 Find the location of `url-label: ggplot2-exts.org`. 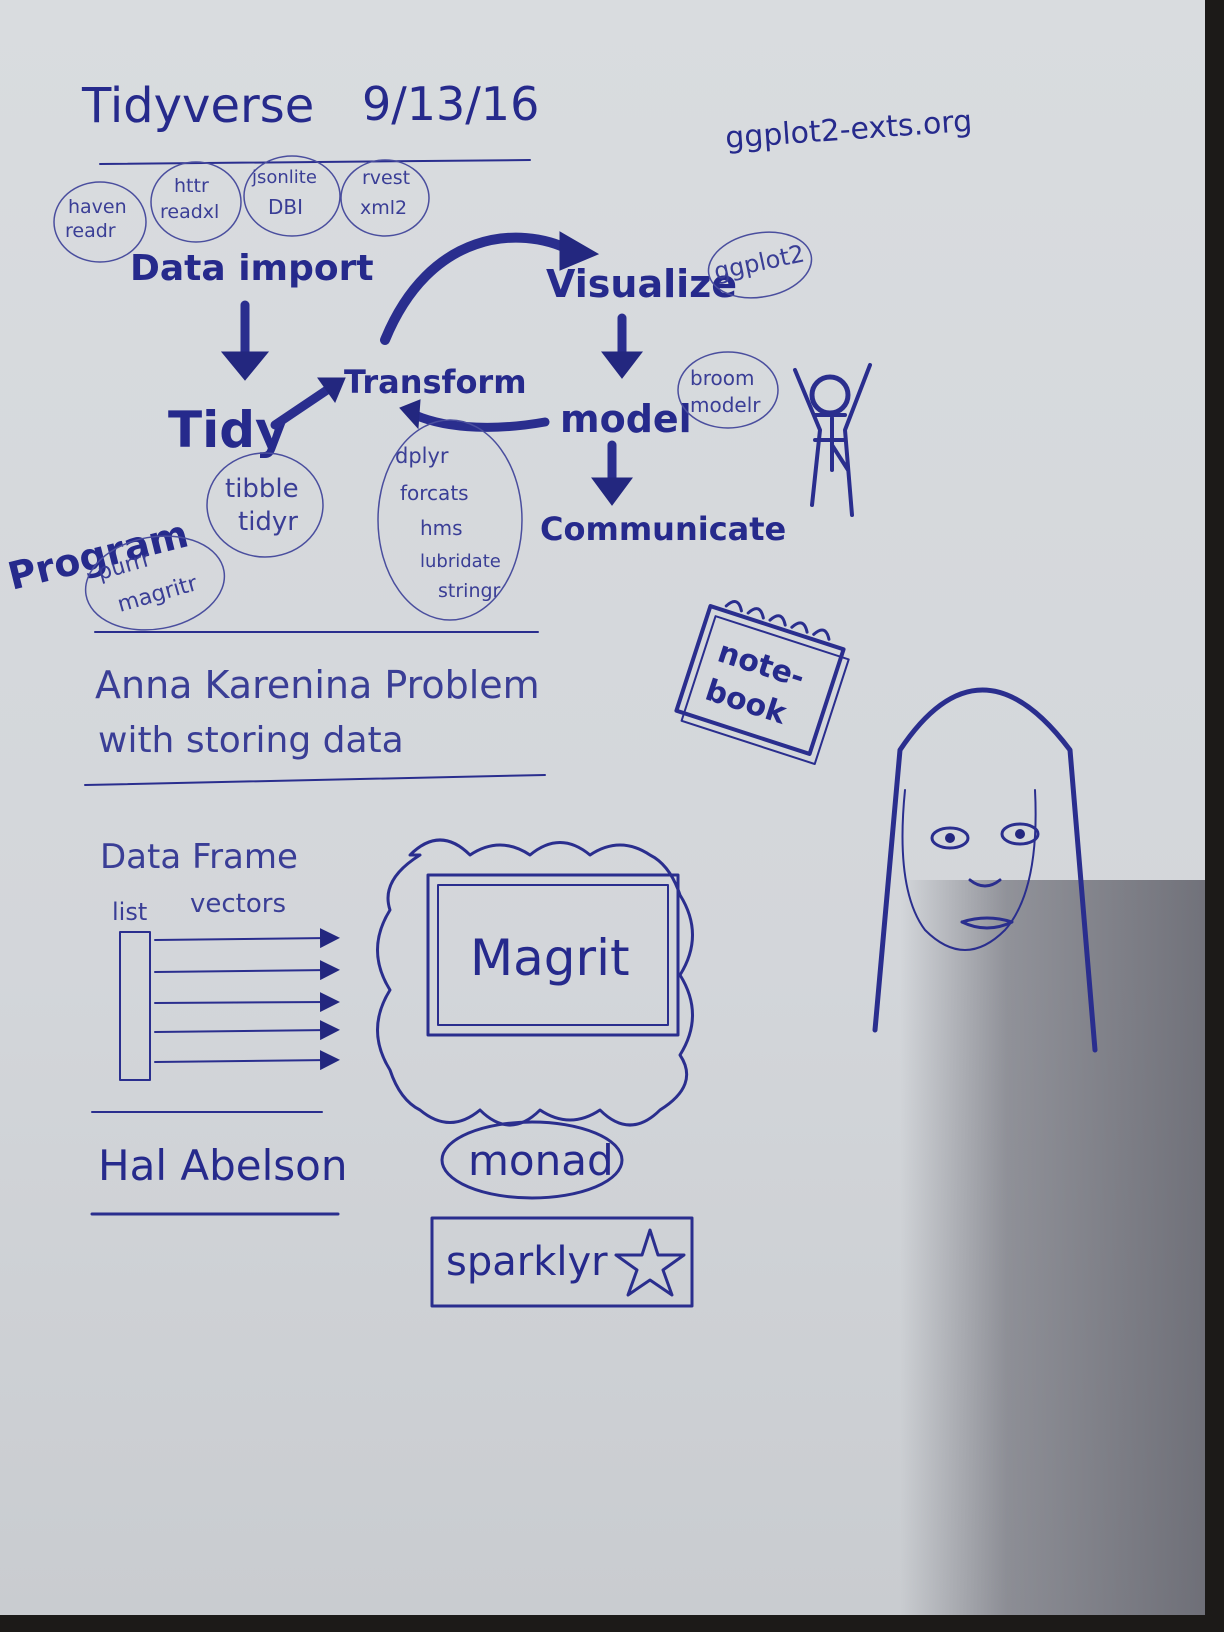

url-label: ggplot2-exts.org is located at coordinates (848, 130).